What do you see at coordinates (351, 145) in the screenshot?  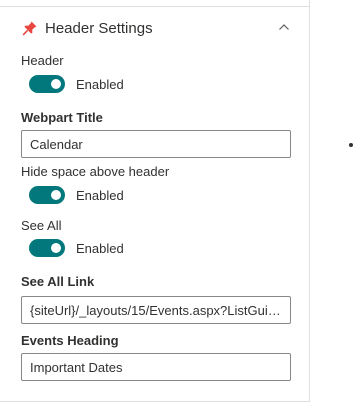 I see `bullet-dot` at bounding box center [351, 145].